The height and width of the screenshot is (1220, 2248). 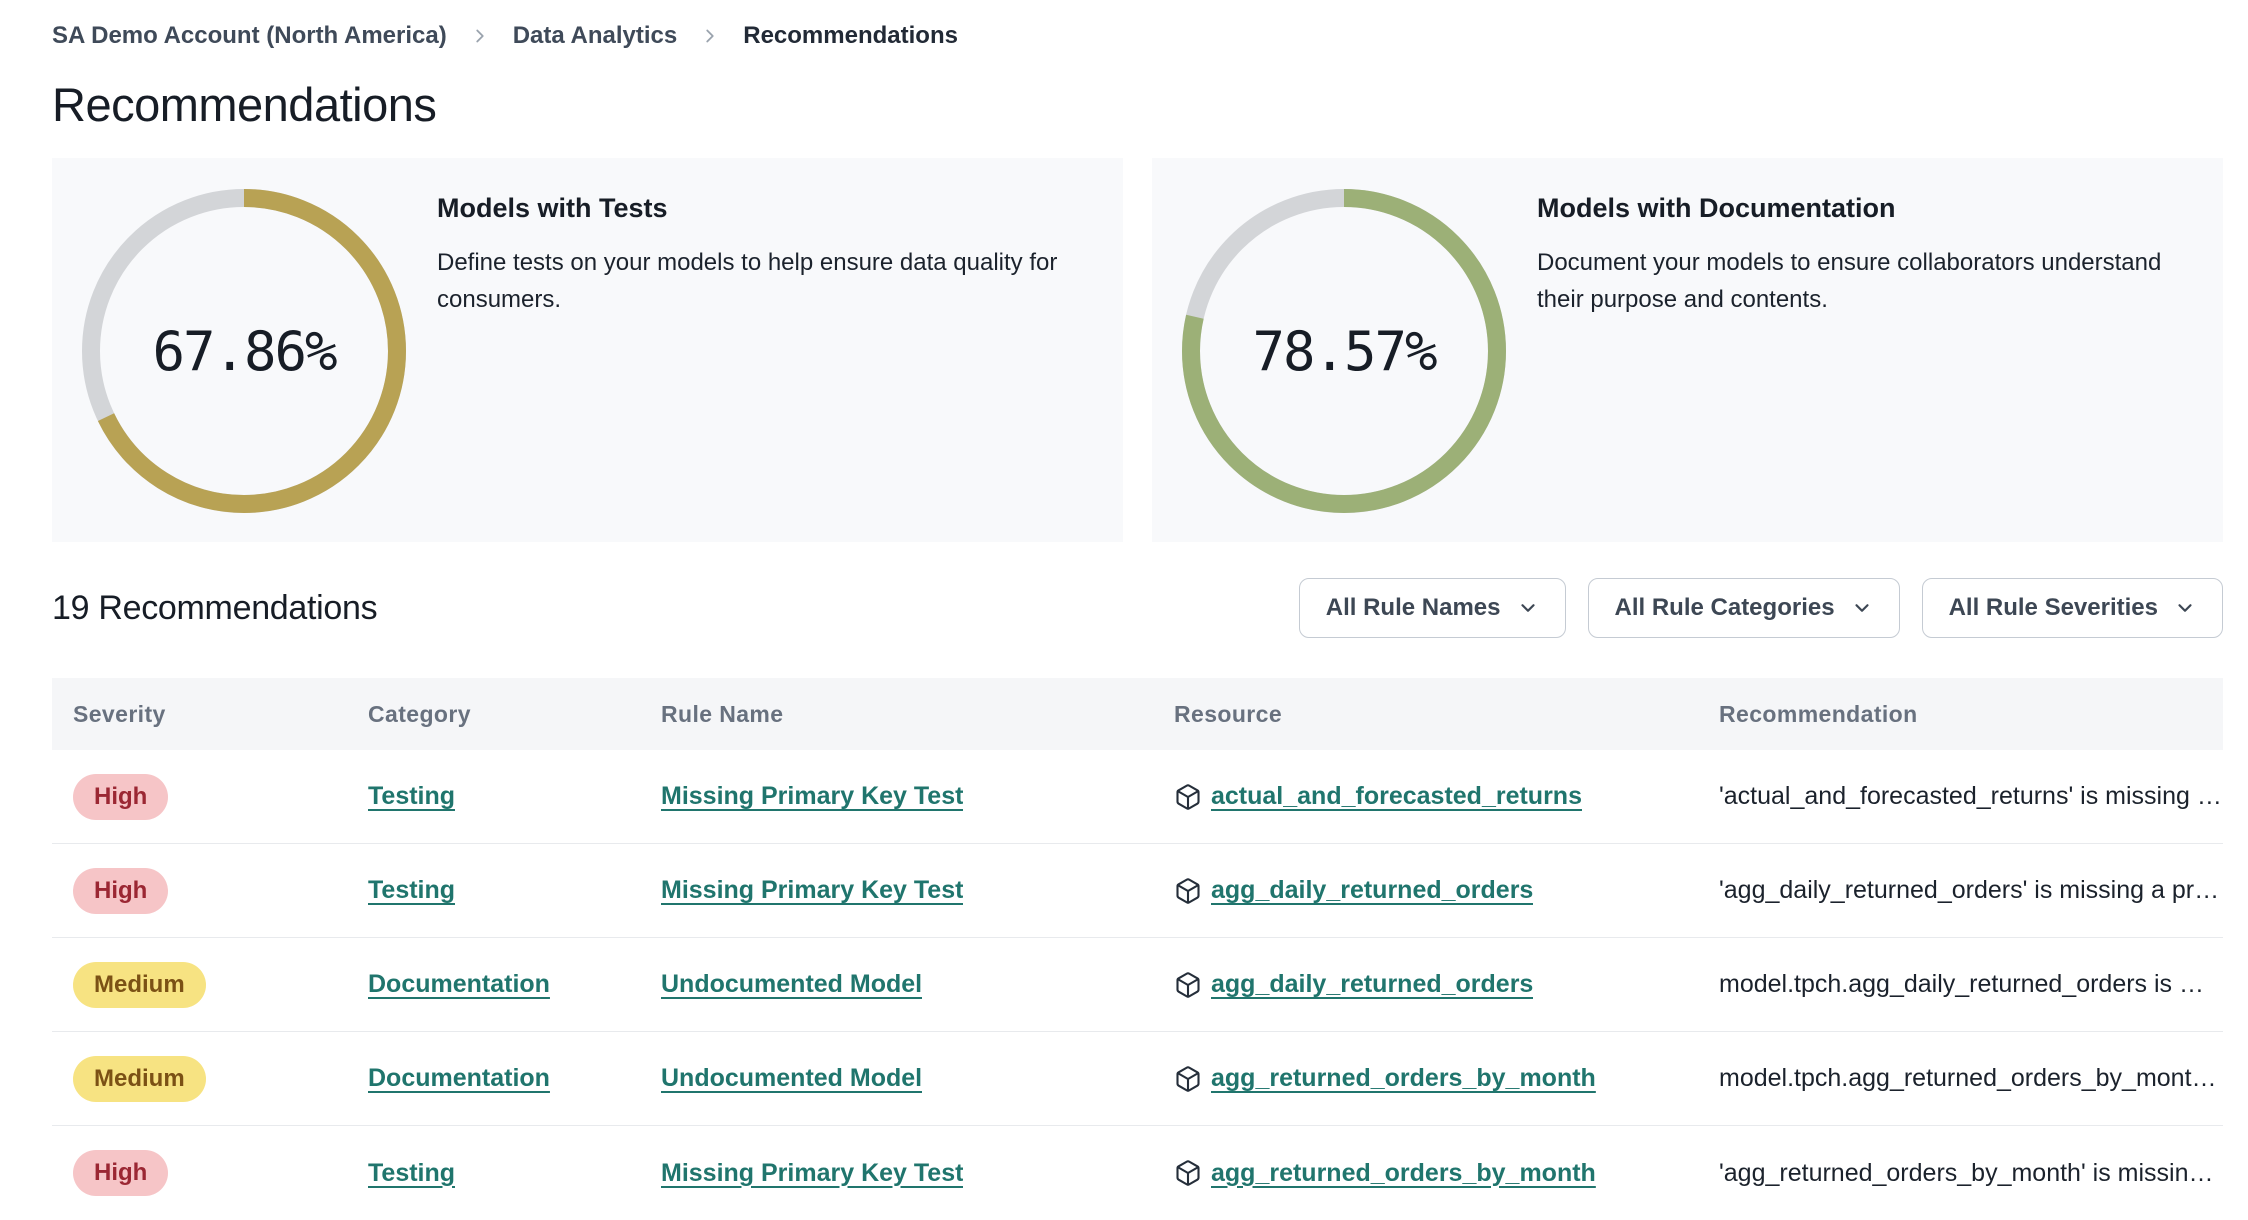 What do you see at coordinates (249, 36) in the screenshot?
I see `breadcrumb-account: SA Demo Account (North America)` at bounding box center [249, 36].